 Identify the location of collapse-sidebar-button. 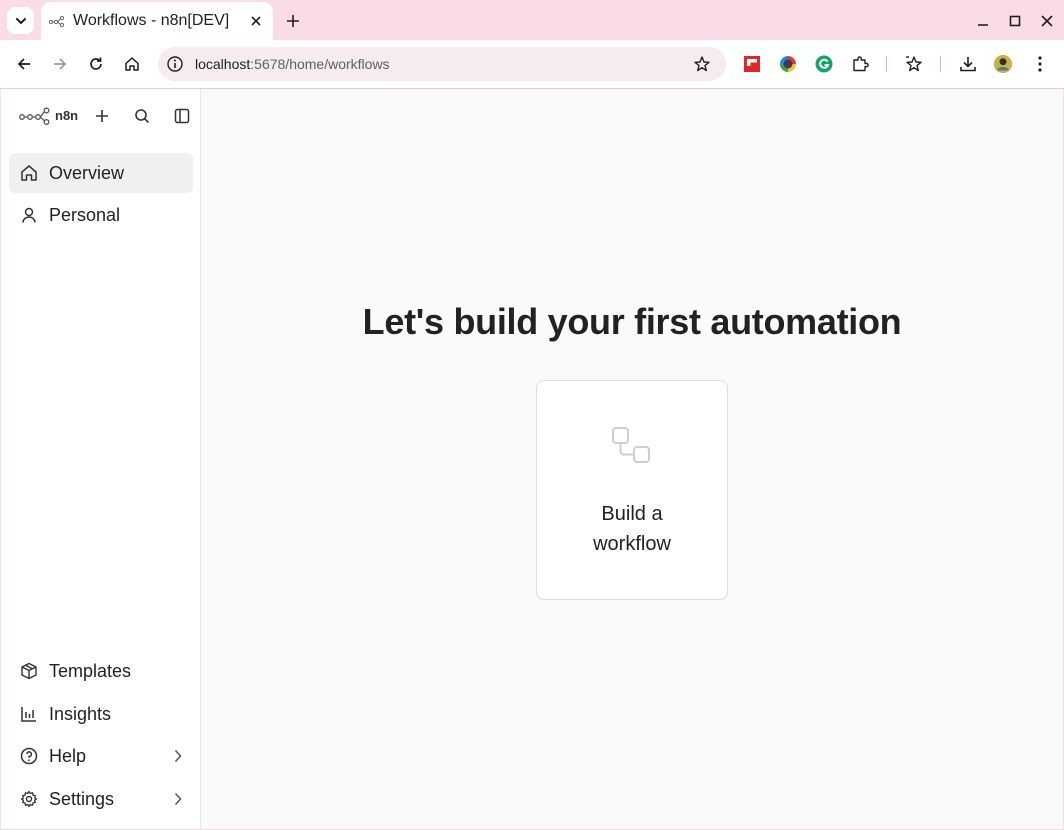
(182, 116).